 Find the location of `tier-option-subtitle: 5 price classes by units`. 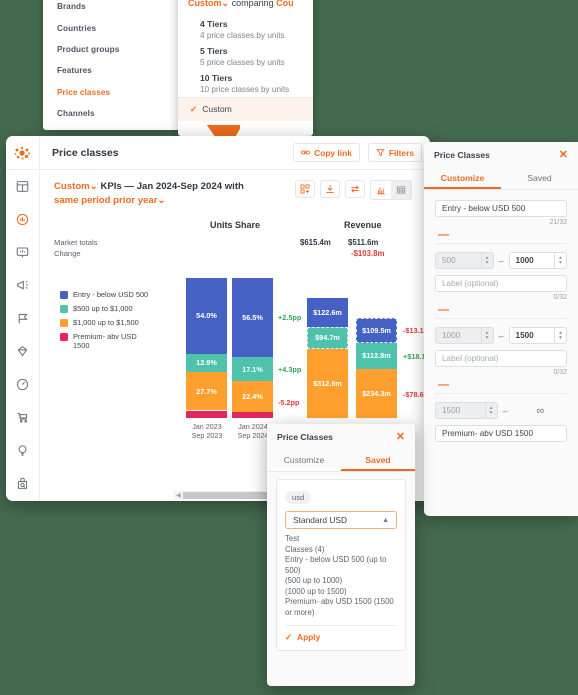

tier-option-subtitle: 5 price classes by units is located at coordinates (242, 62).